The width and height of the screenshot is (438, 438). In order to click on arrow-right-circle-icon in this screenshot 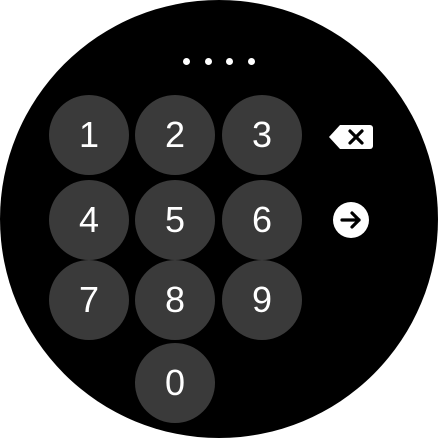, I will do `click(351, 220)`.